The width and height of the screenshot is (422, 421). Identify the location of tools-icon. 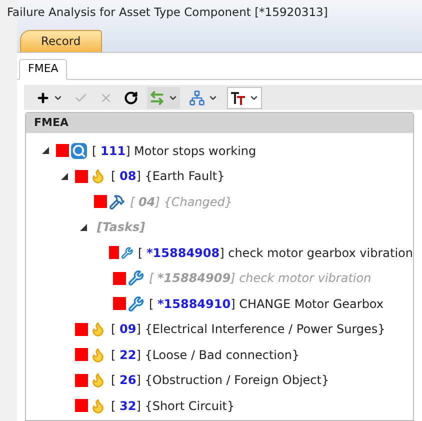
(117, 202).